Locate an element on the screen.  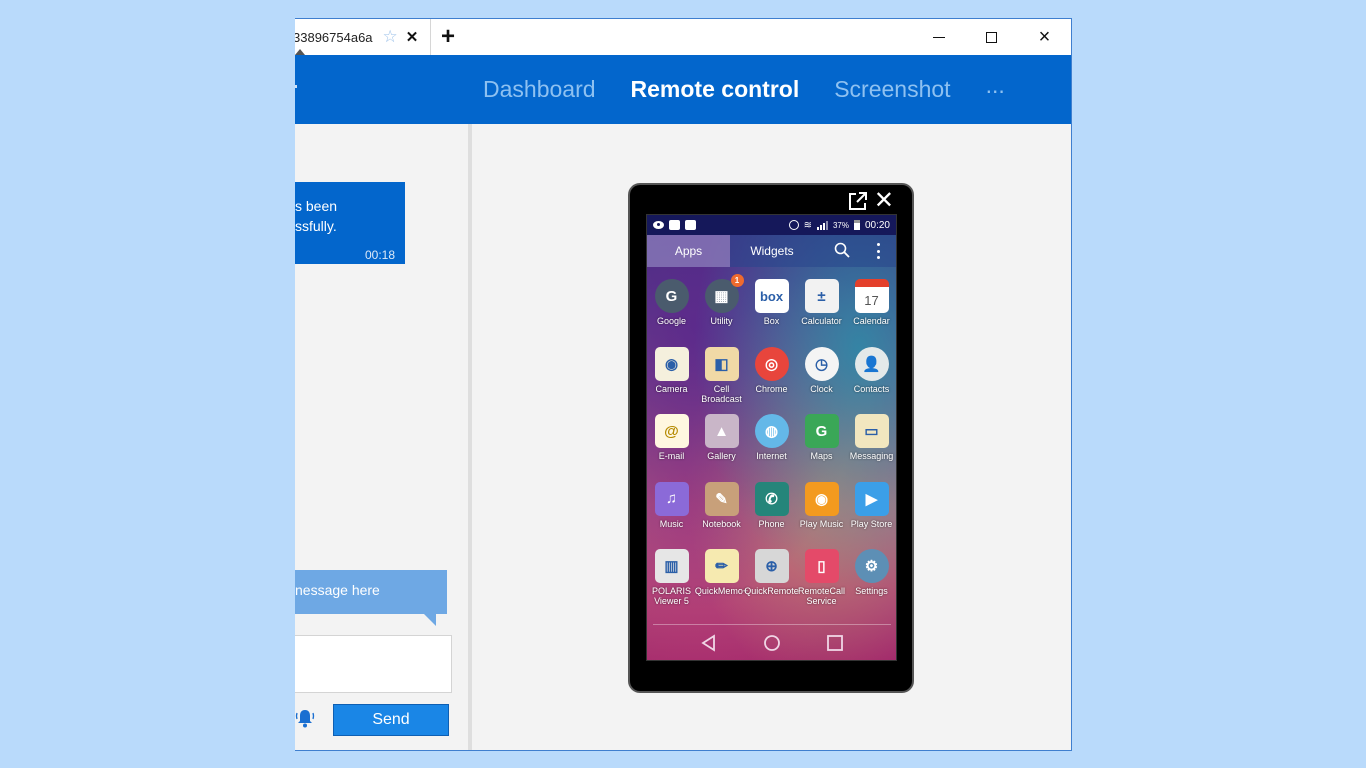
settings-icon: ⚙ is located at coordinates (871, 566).